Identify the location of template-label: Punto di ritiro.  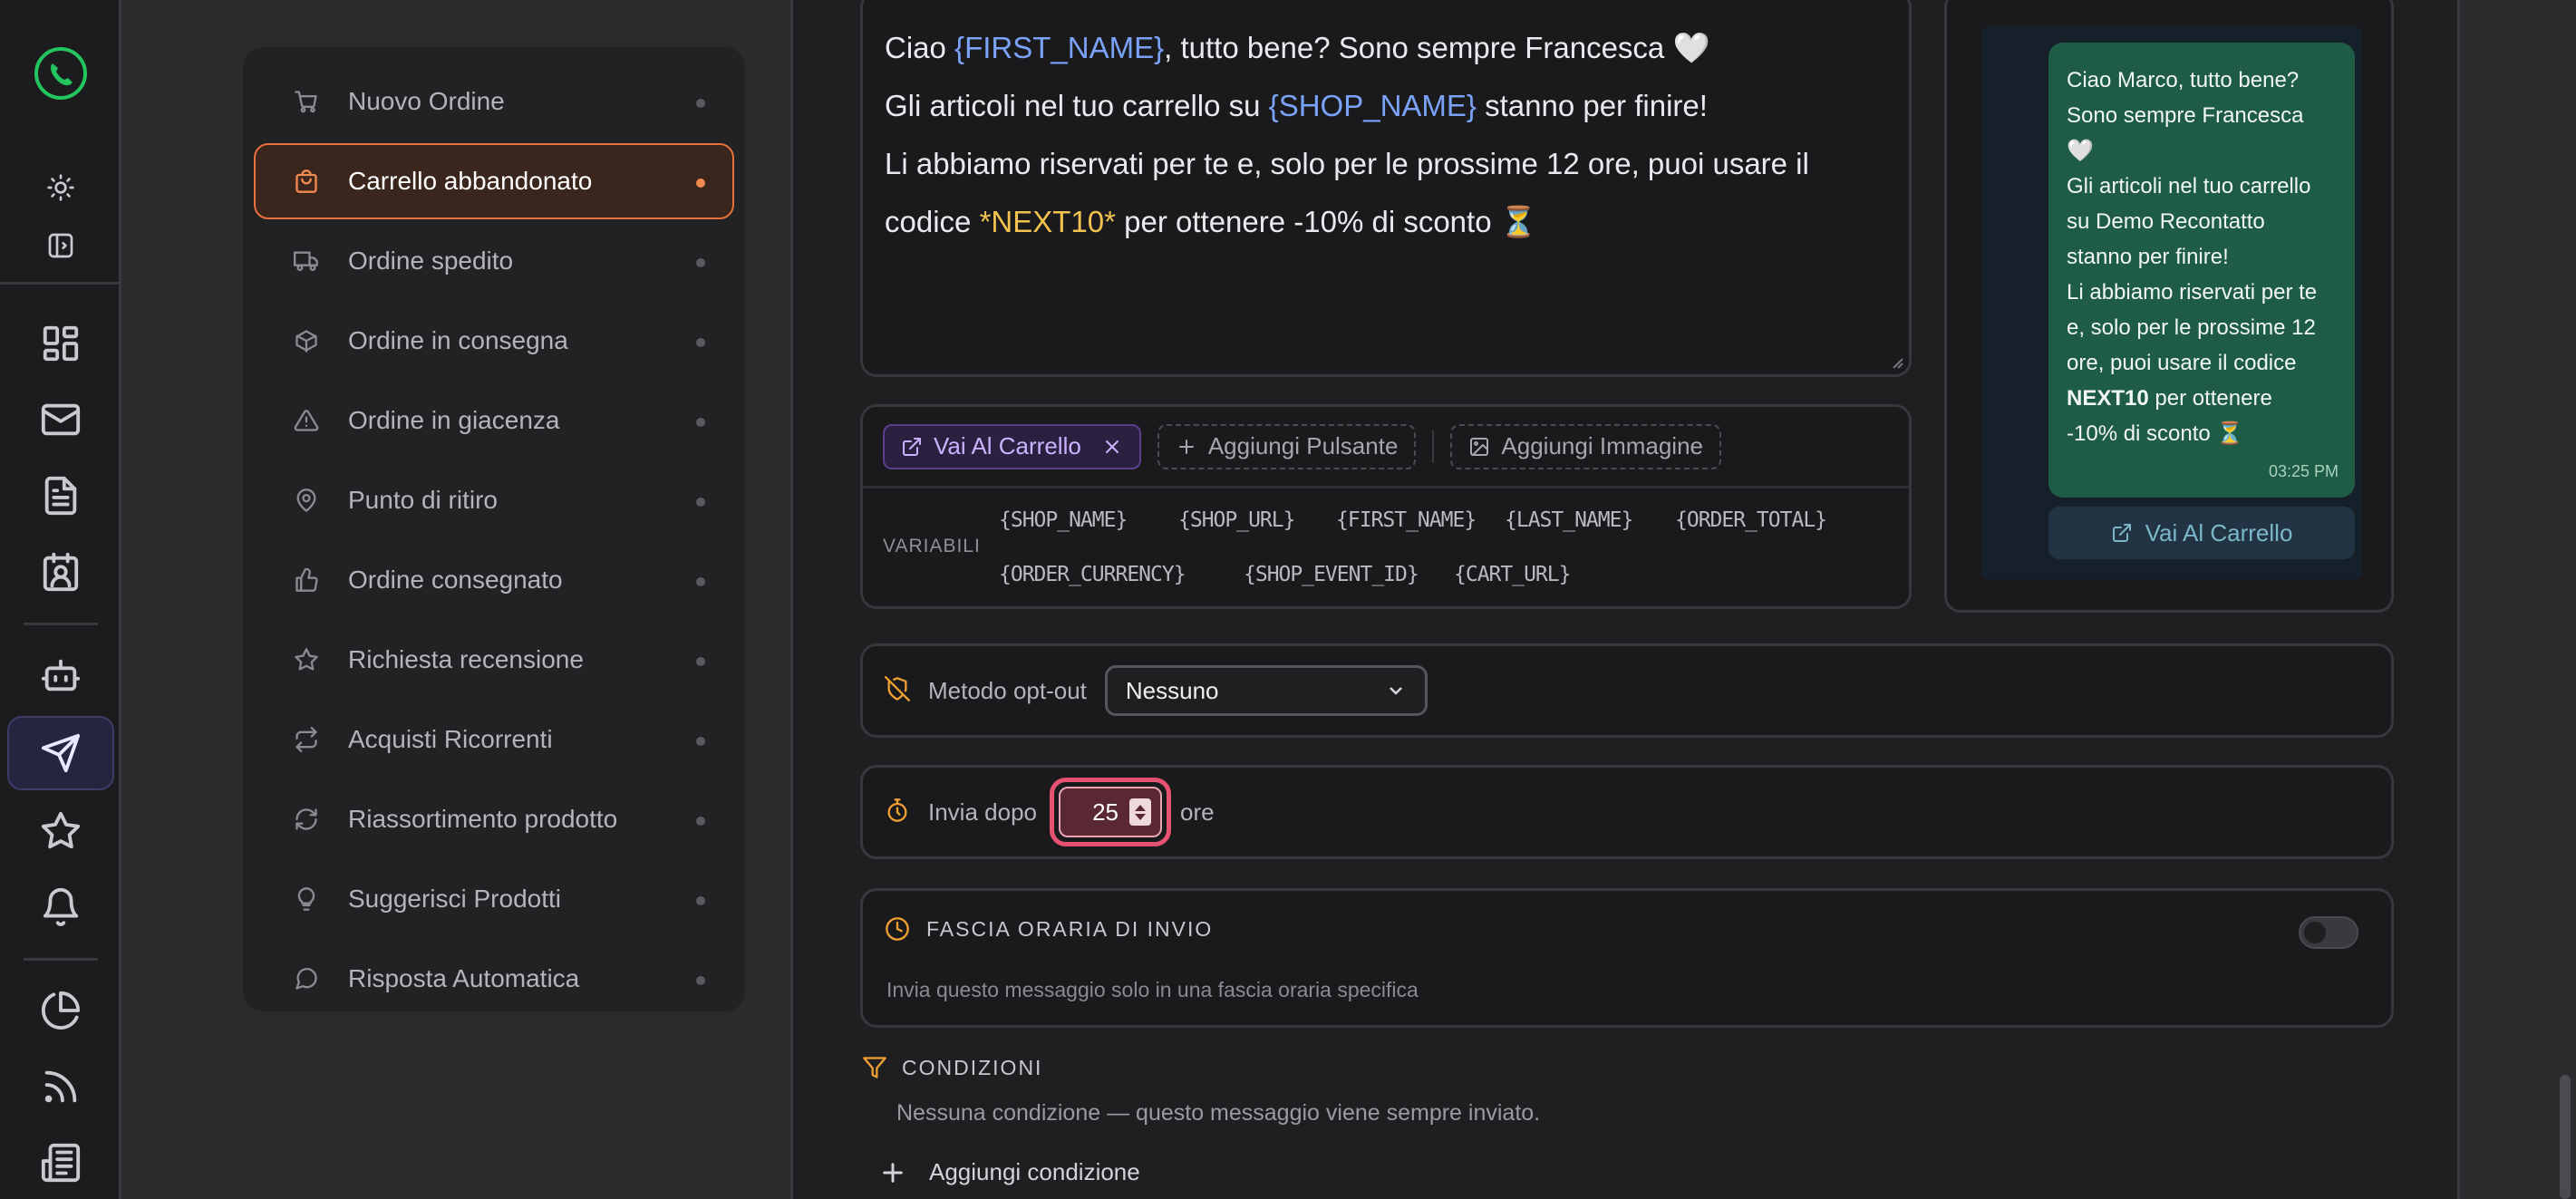
(423, 500).